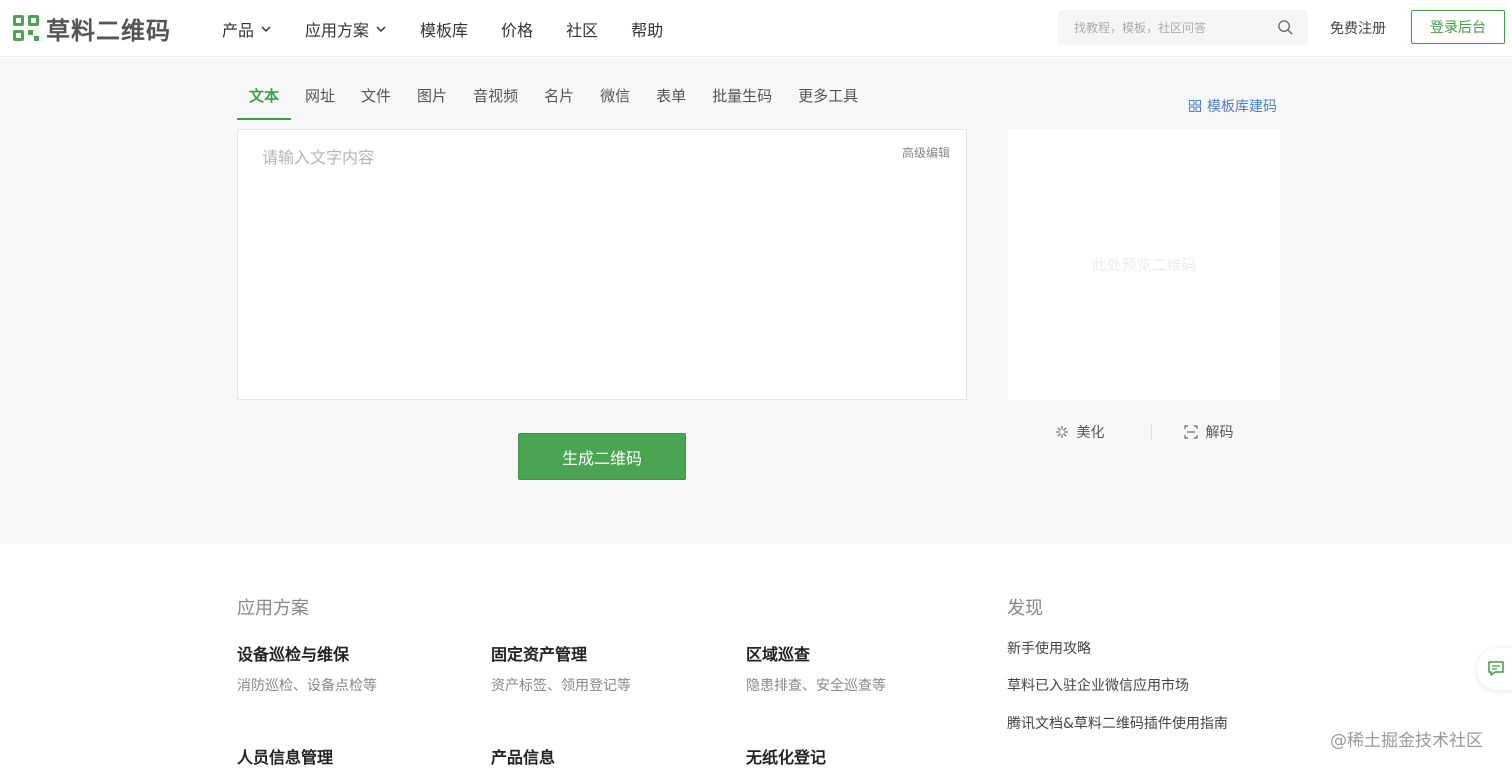 The width and height of the screenshot is (1512, 769). I want to click on nav-item-templates: 模板库, so click(444, 29).